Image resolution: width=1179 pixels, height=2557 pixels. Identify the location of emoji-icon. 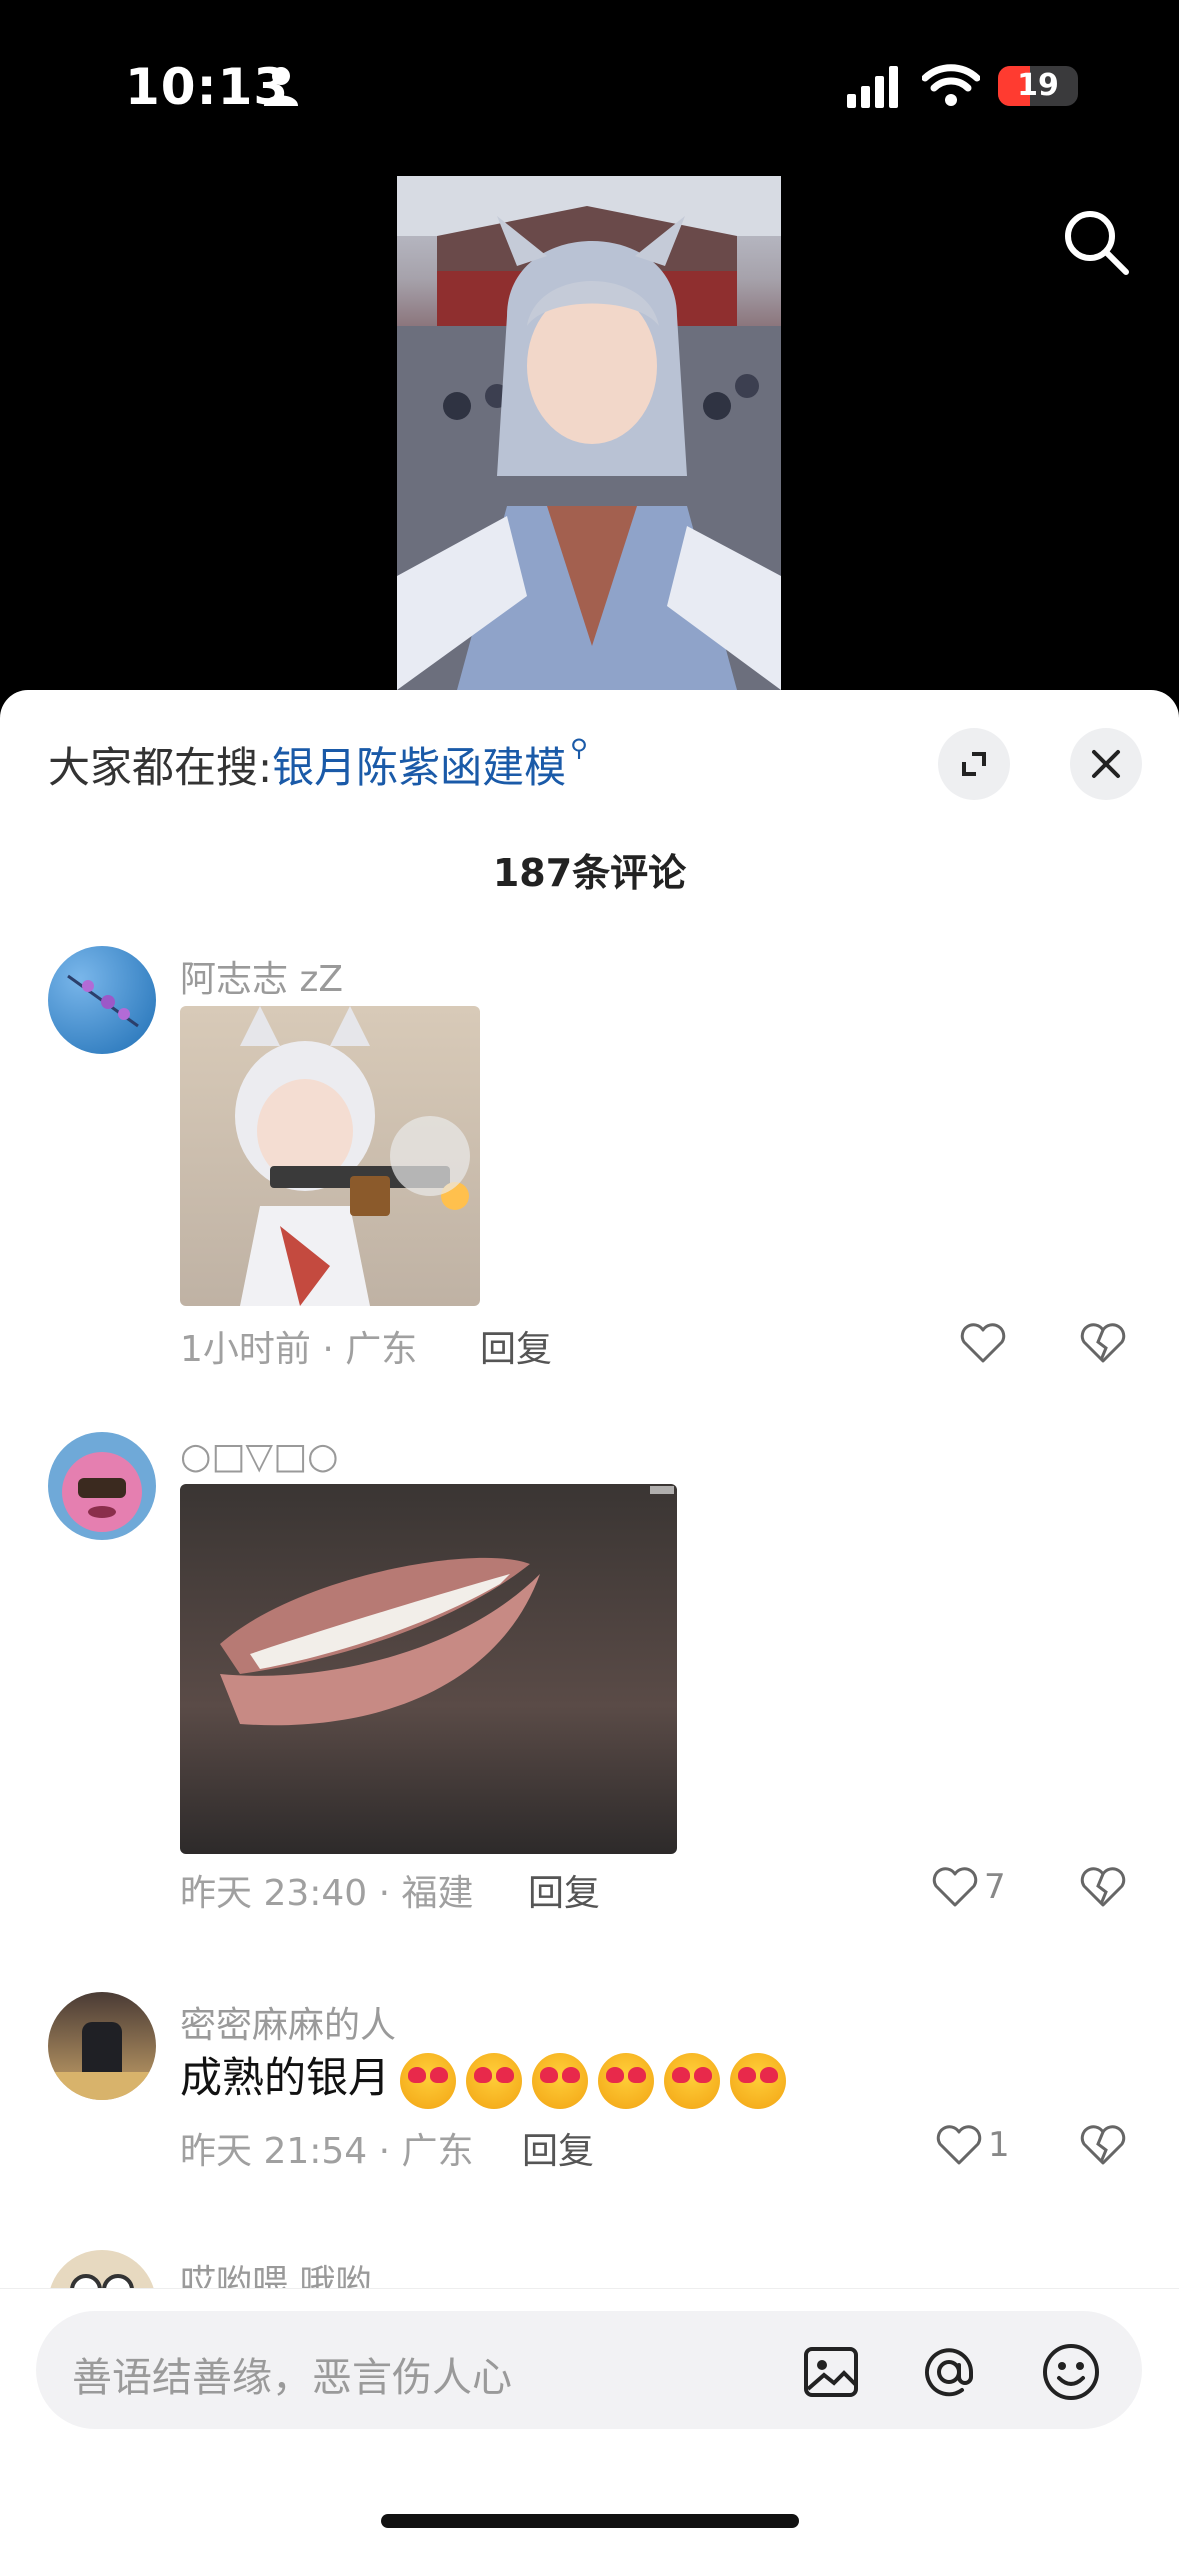
(1071, 2372).